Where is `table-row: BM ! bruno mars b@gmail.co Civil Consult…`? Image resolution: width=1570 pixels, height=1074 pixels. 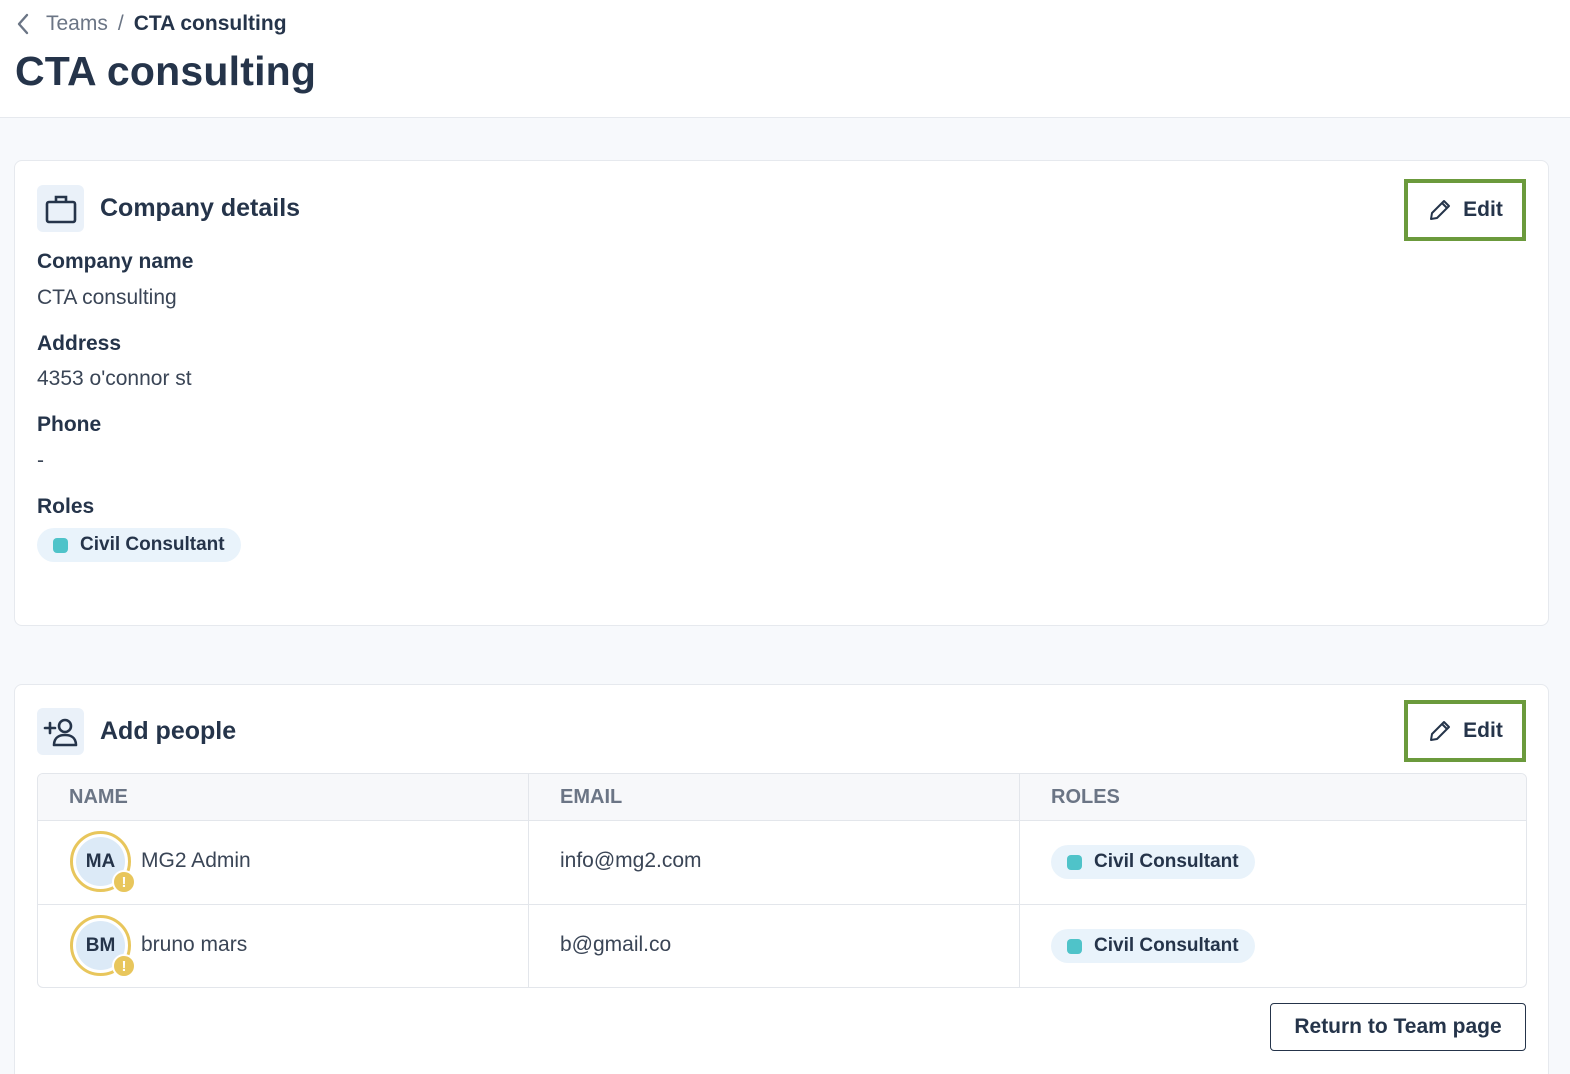 table-row: BM ! bruno mars b@gmail.co Civil Consult… is located at coordinates (782, 945).